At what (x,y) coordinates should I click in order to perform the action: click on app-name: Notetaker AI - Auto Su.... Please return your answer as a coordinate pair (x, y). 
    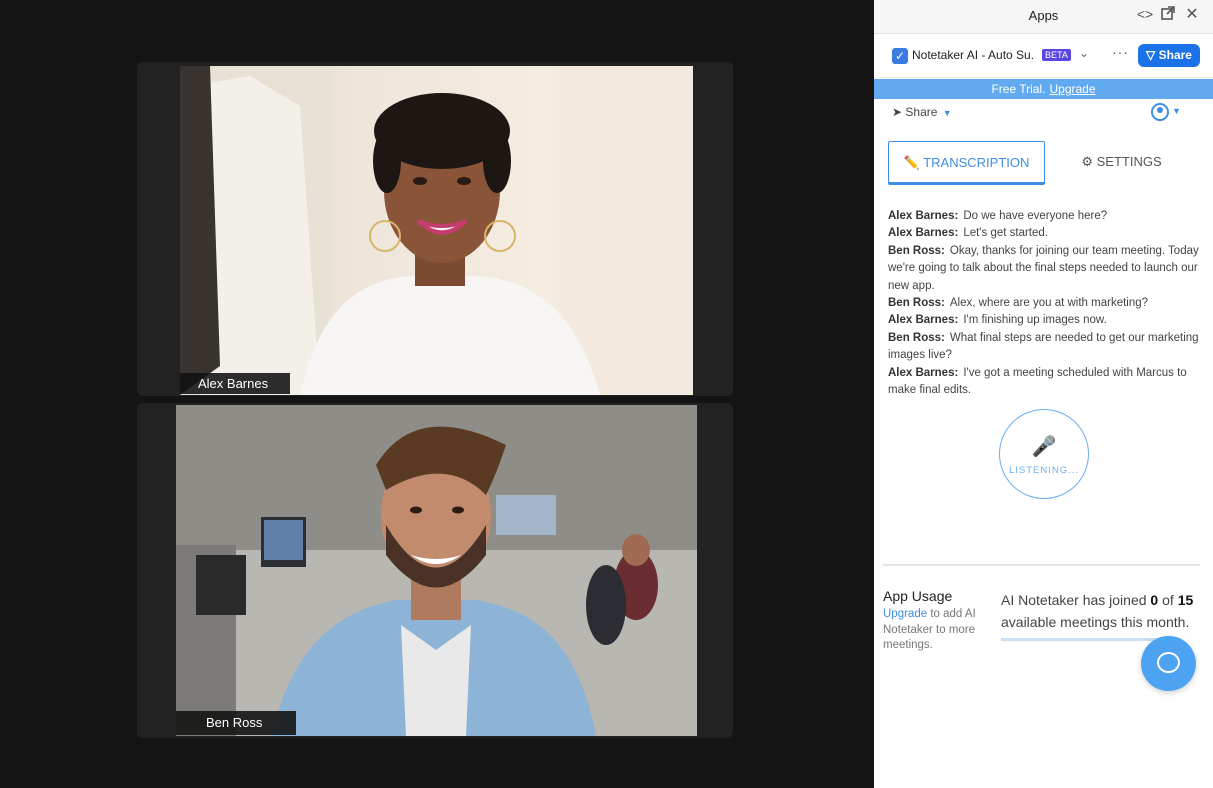
    Looking at the image, I should click on (973, 55).